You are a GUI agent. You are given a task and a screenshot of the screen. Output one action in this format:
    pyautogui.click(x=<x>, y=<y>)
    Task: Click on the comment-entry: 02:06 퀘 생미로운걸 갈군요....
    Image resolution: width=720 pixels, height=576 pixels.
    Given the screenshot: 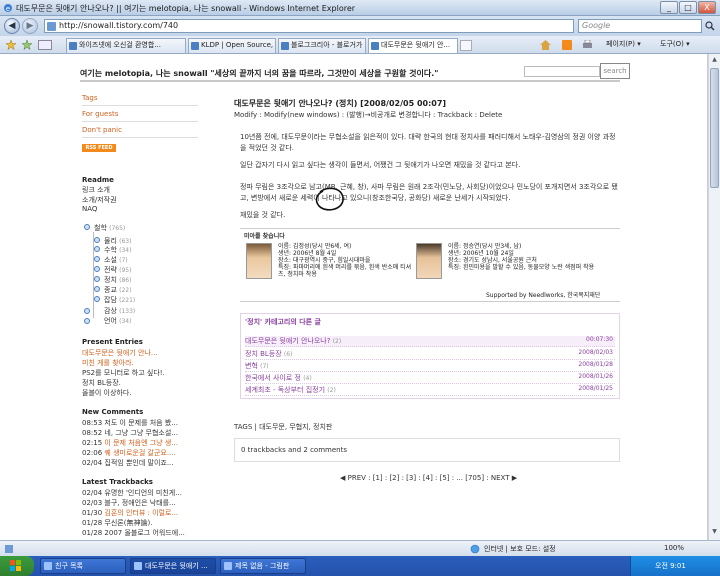 What is the action you would take?
    pyautogui.click(x=129, y=453)
    